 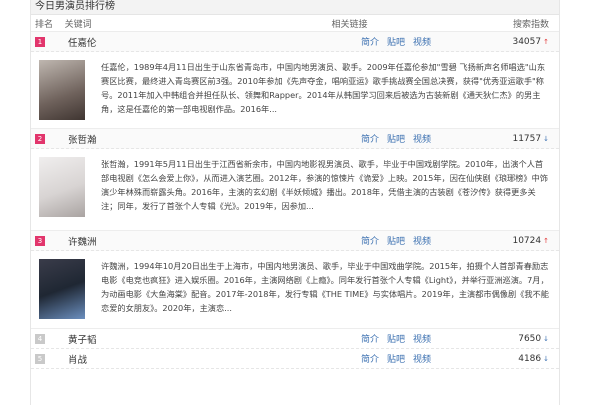 I want to click on header-keyword: 关键词, so click(x=78, y=24).